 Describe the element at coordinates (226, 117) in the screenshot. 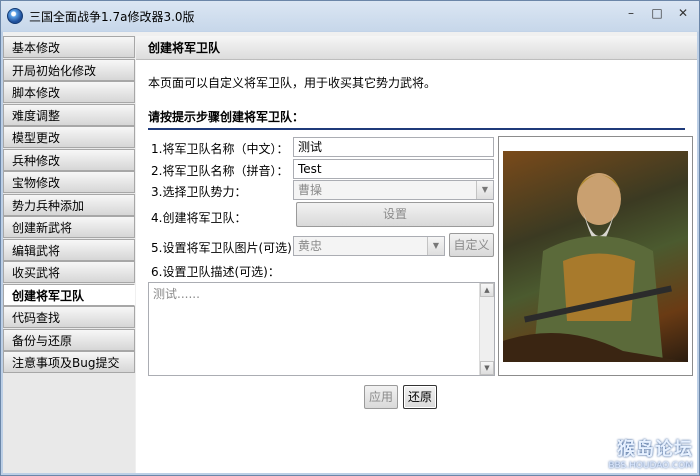

I see `steps-heading: 请按提示步骤创建将军卫队：` at that location.